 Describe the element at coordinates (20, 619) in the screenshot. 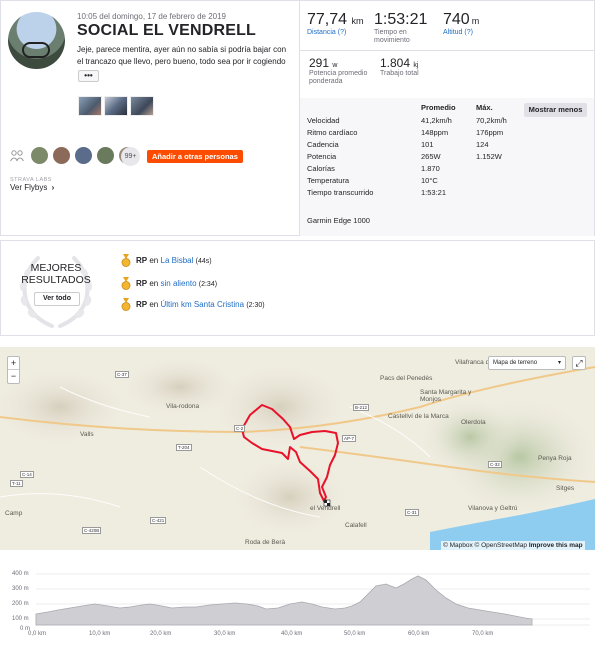

I see `y-axis-label: 100 m` at that location.